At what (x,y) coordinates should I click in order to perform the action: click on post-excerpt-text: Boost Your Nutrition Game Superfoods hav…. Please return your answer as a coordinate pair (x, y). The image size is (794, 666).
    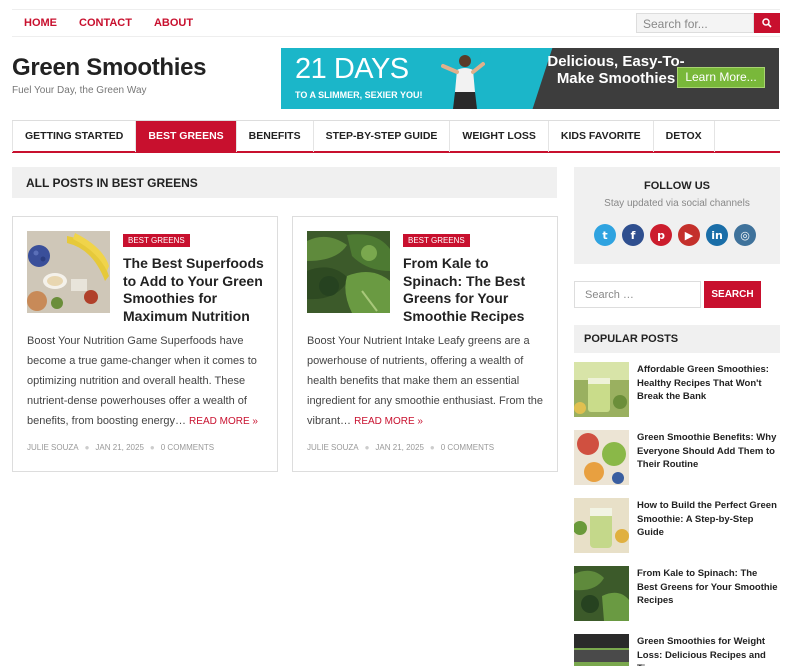
    Looking at the image, I should click on (142, 381).